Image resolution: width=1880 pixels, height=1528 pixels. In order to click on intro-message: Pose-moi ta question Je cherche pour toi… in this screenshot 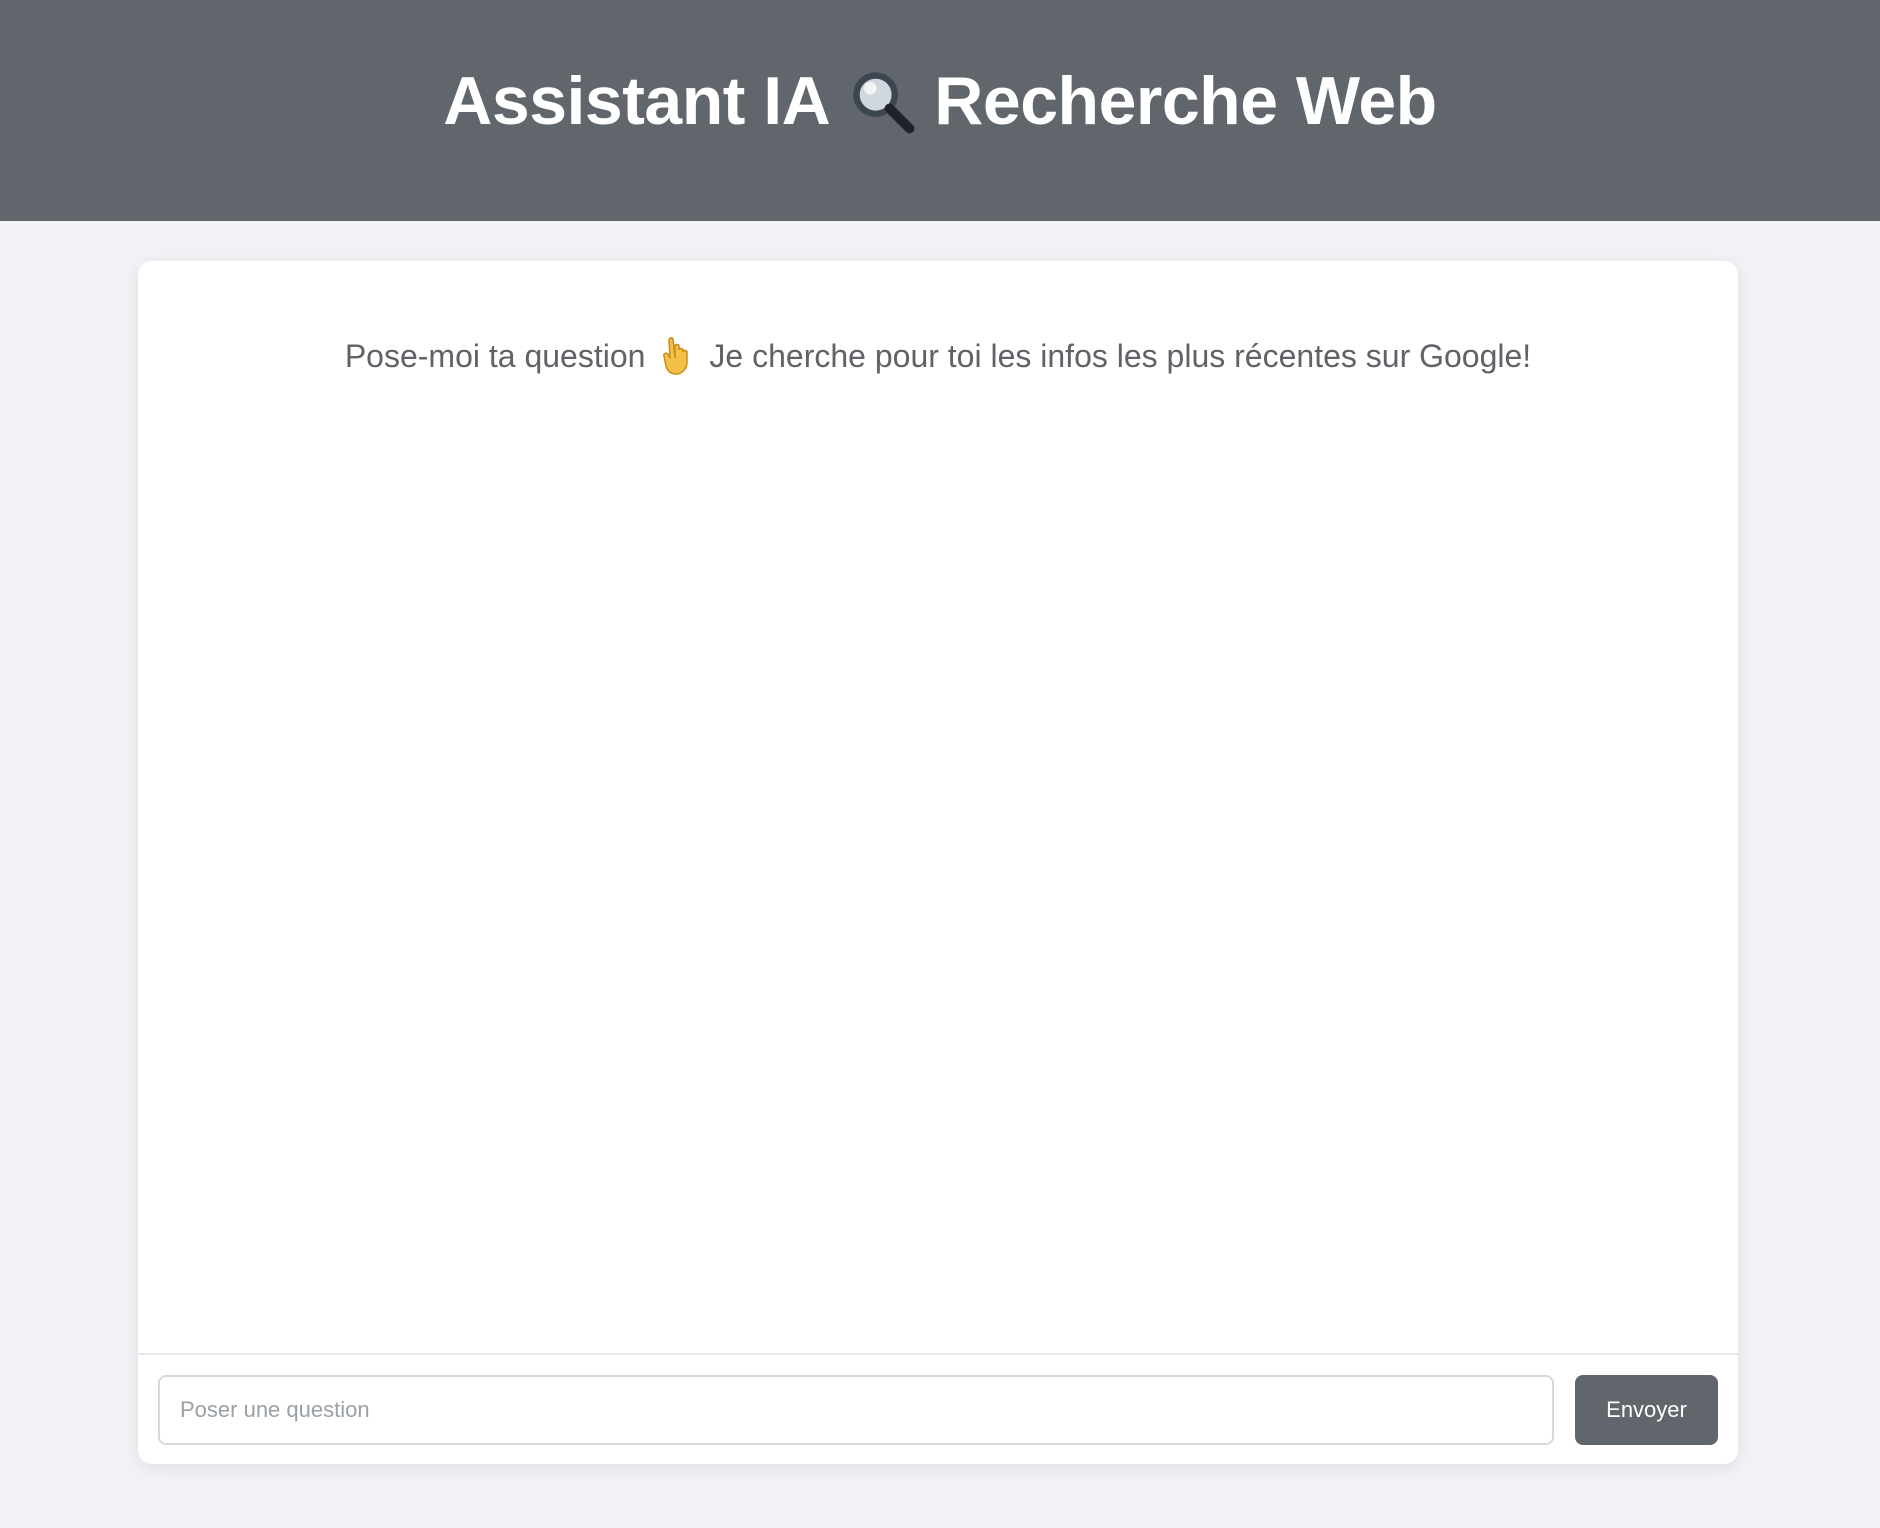, I will do `click(938, 356)`.